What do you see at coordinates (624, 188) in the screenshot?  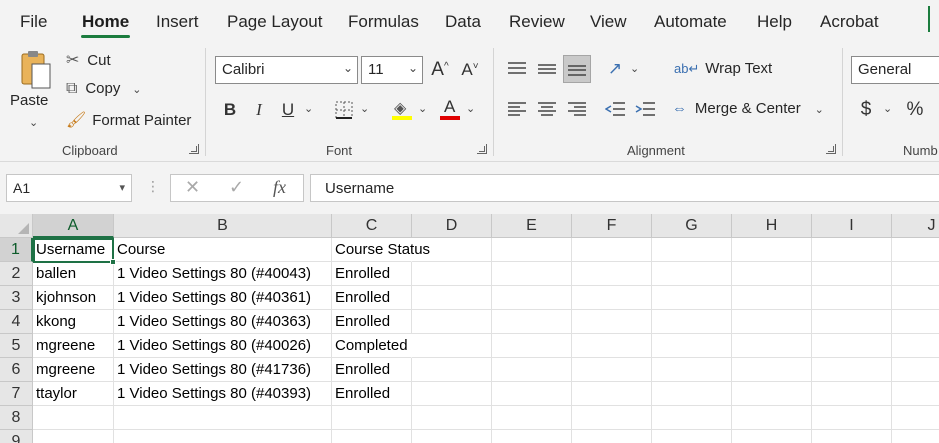 I see `formula-input: Username` at bounding box center [624, 188].